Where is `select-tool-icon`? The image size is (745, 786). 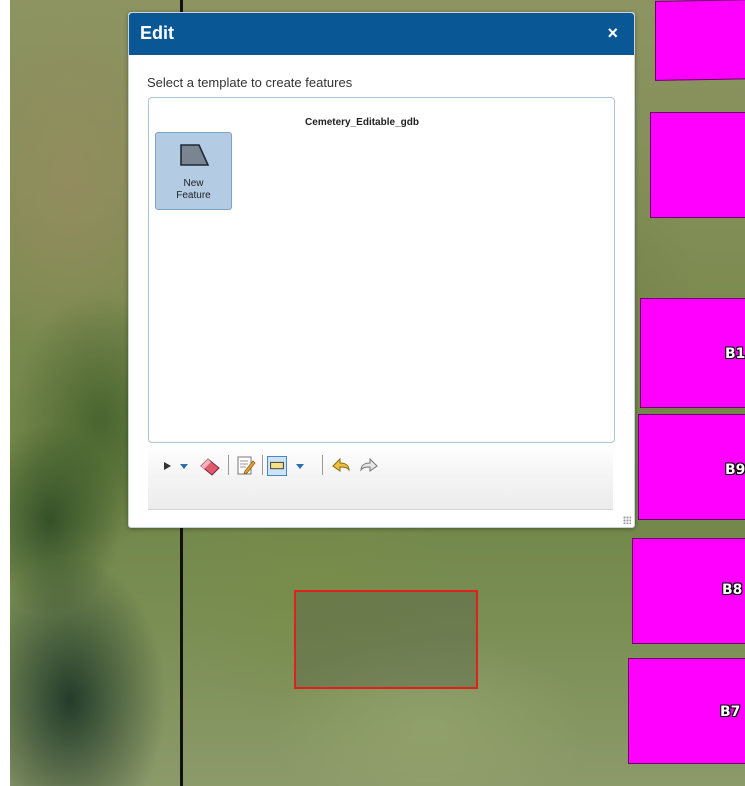
select-tool-icon is located at coordinates (168, 466).